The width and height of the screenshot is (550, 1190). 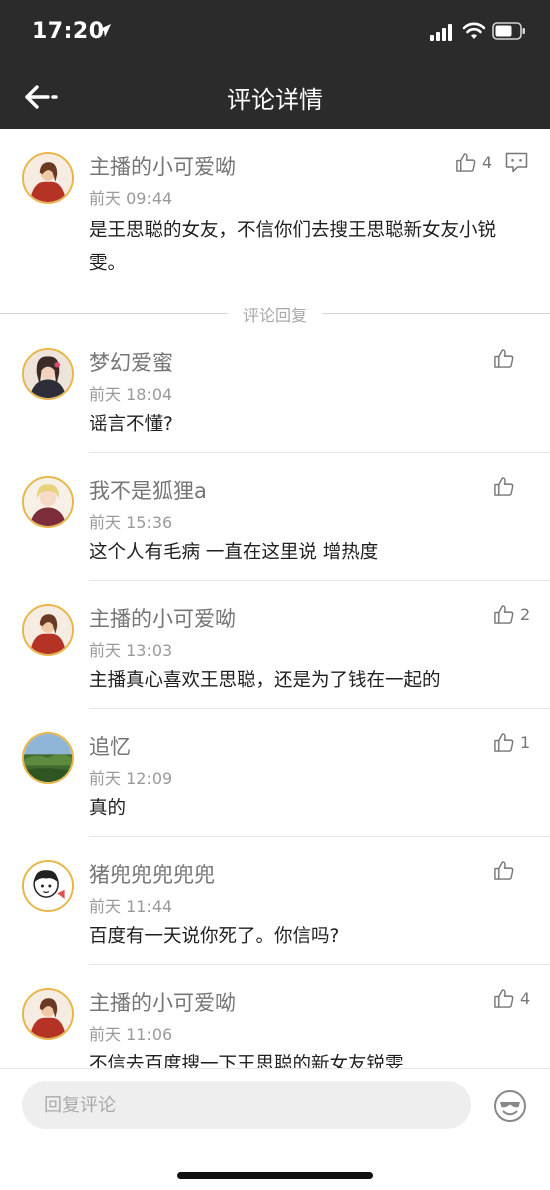 I want to click on reply-time: 前天 13:03, so click(x=131, y=650).